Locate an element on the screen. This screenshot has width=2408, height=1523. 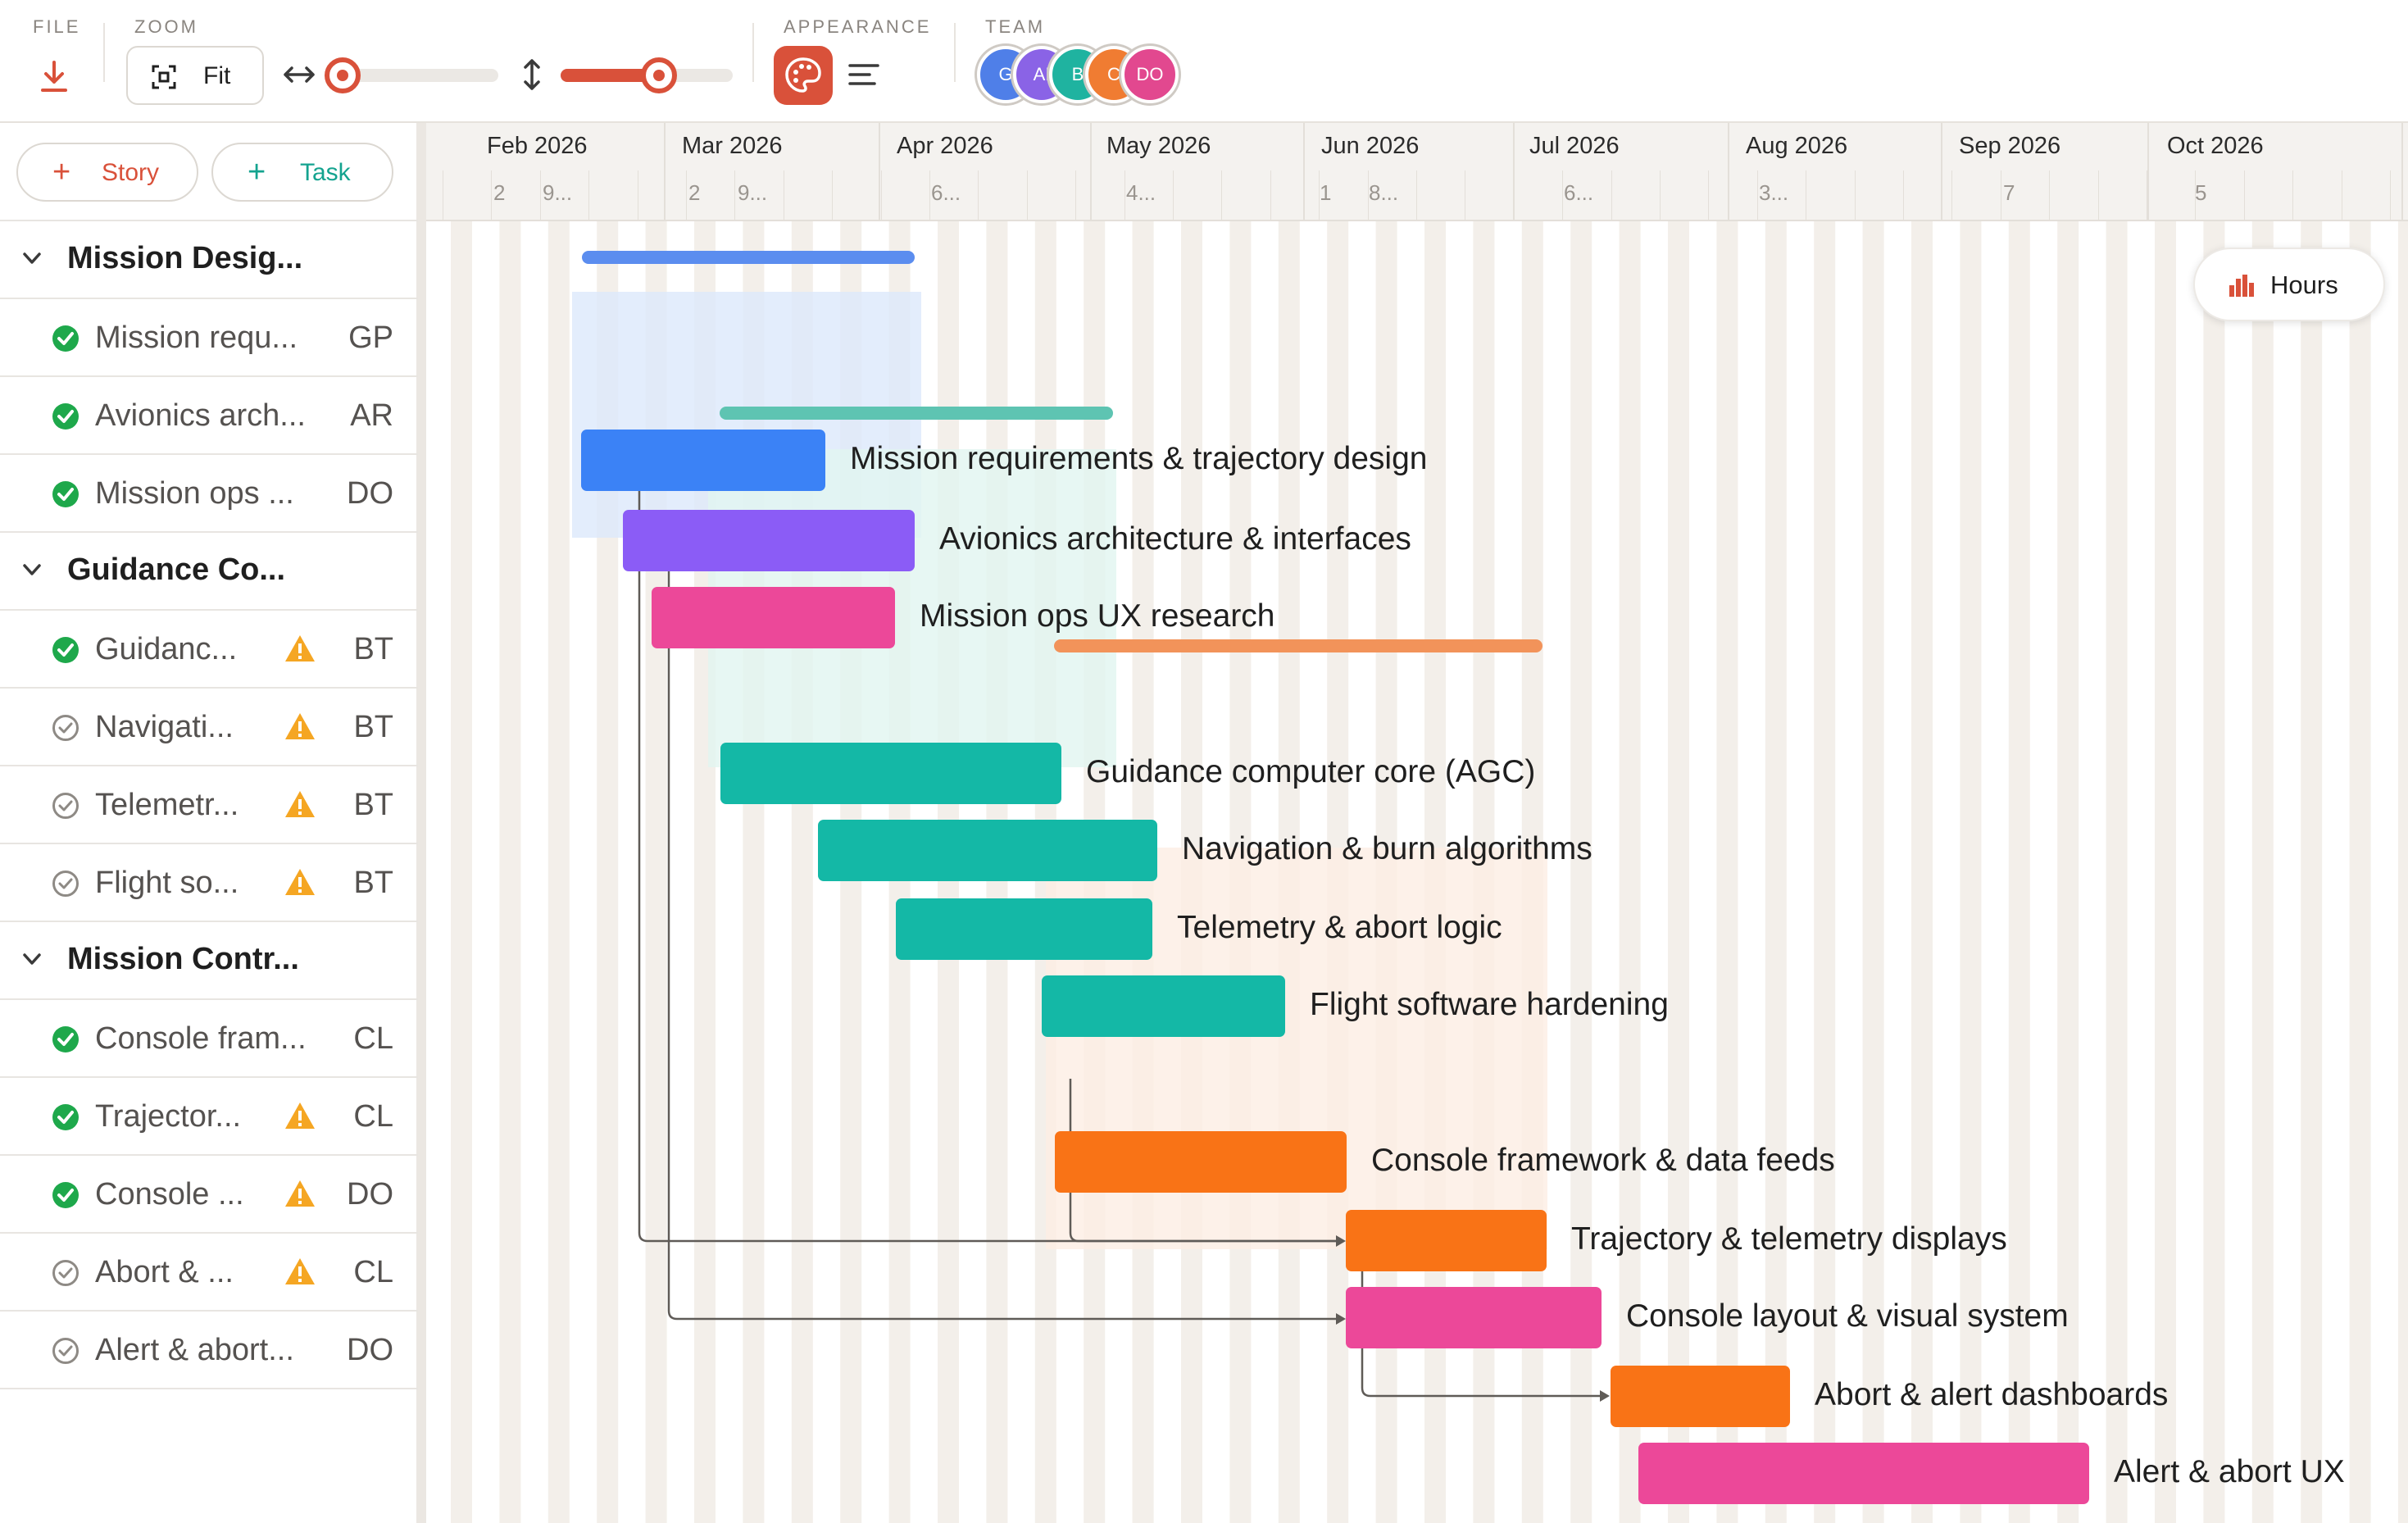
task-bar-label: Mission ops UX research is located at coordinates (1097, 616).